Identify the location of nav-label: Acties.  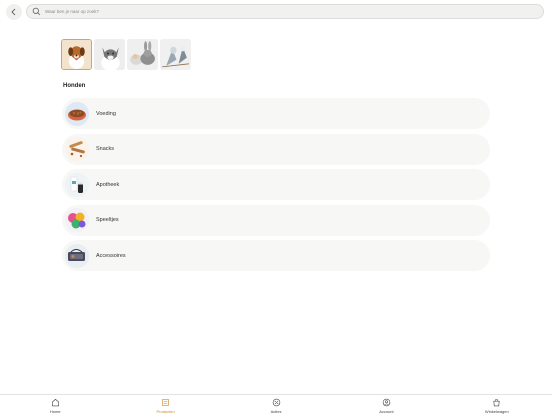
(276, 411).